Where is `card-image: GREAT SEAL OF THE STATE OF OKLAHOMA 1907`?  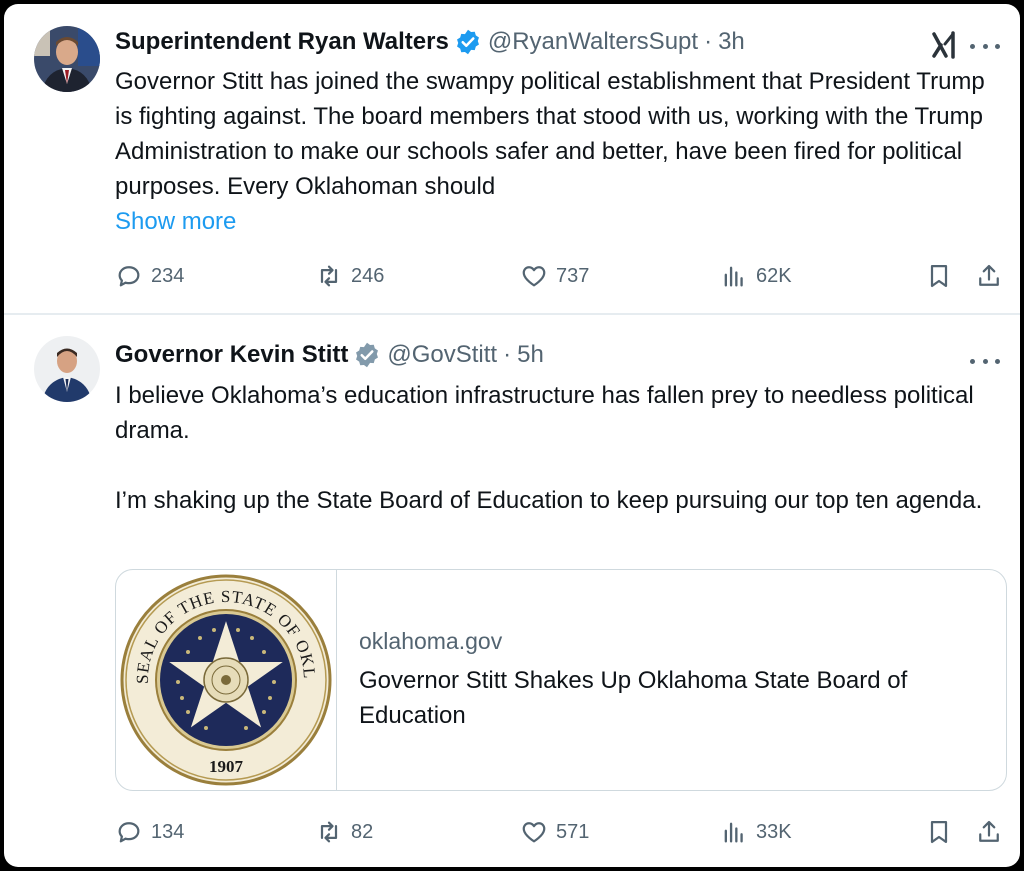
card-image: GREAT SEAL OF THE STATE OF OKLAHOMA 1907 is located at coordinates (226, 680).